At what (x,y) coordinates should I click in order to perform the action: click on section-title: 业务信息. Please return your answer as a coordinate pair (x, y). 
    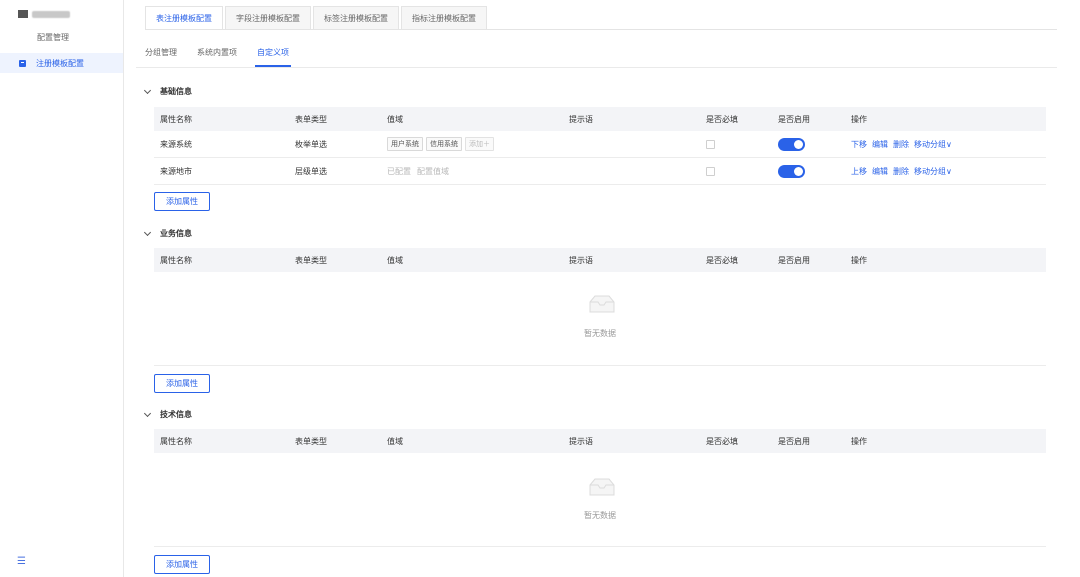
    Looking at the image, I should click on (176, 233).